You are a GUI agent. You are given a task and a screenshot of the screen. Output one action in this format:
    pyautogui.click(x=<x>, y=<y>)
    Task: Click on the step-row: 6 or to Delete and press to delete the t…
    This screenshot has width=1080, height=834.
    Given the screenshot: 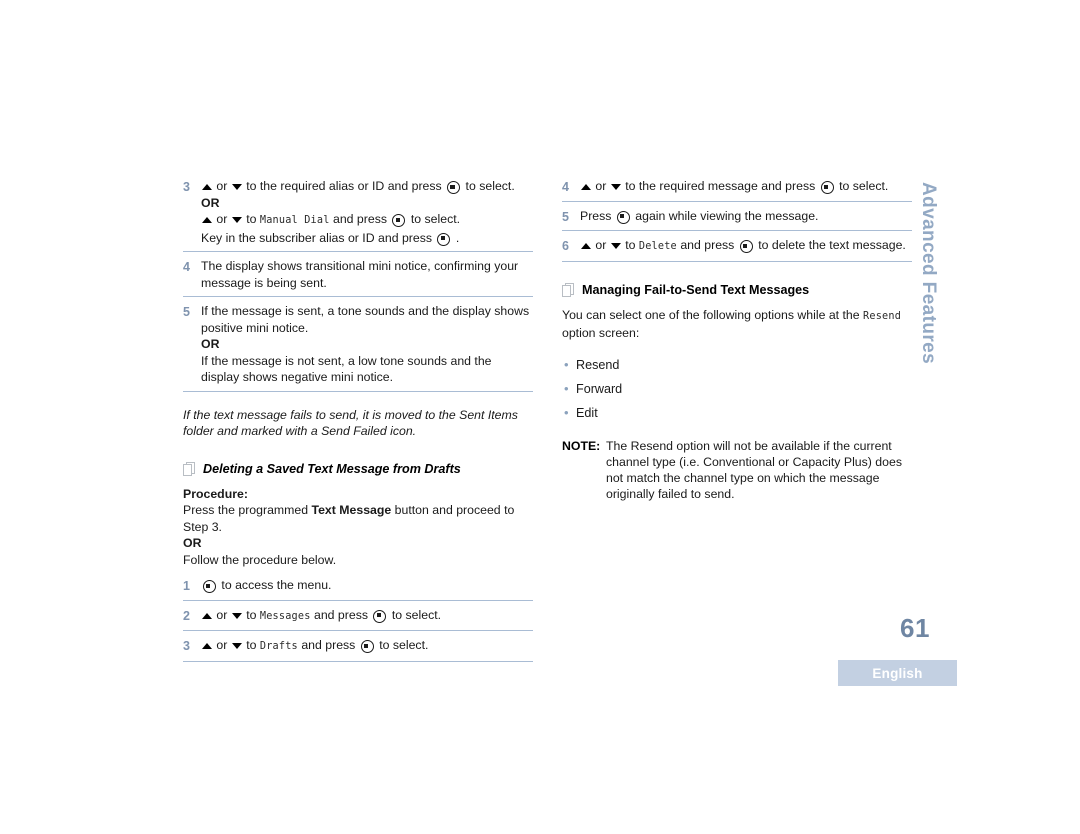 What is the action you would take?
    pyautogui.click(x=737, y=249)
    